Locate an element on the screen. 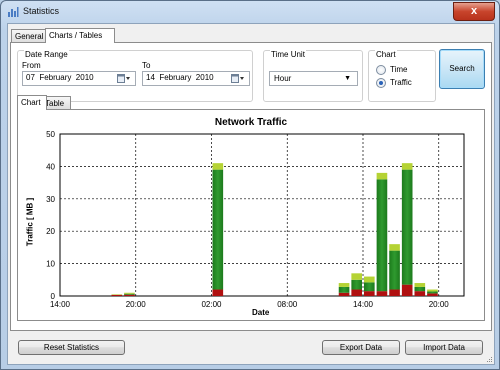 Image resolution: width=500 pixels, height=370 pixels. tab-charts-tables: Charts / Tables is located at coordinates (80, 35).